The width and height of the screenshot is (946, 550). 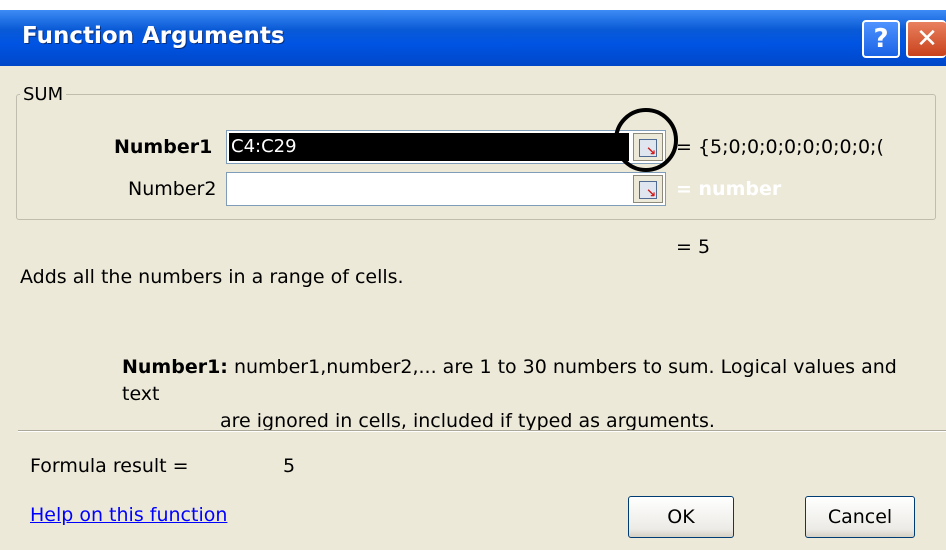 What do you see at coordinates (289, 466) in the screenshot?
I see `formula-result-value: 5` at bounding box center [289, 466].